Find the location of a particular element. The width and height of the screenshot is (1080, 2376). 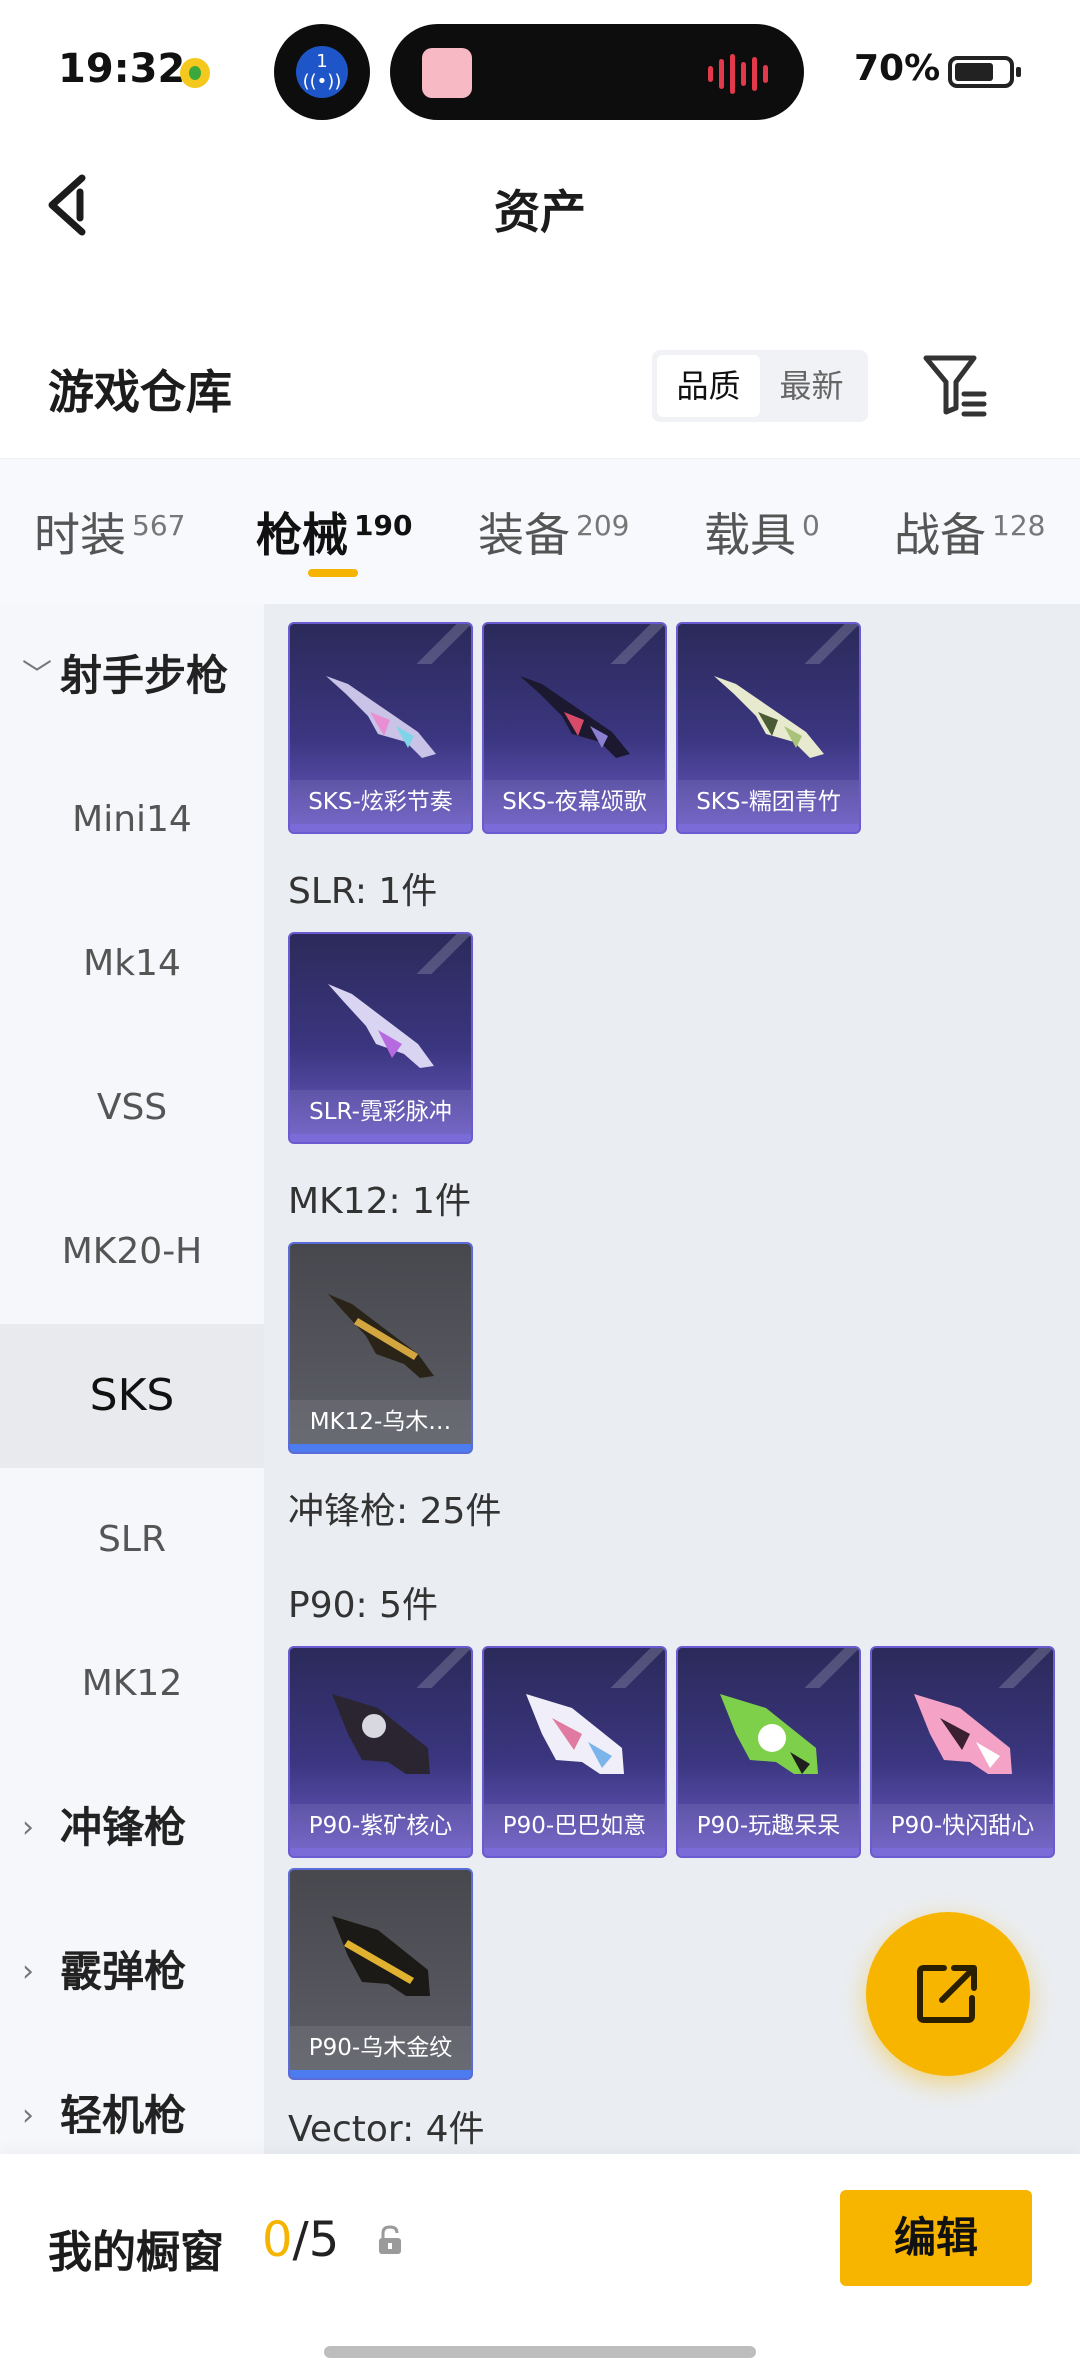

slr-row: SLR-霓彩脉冲 is located at coordinates (380, 1038).